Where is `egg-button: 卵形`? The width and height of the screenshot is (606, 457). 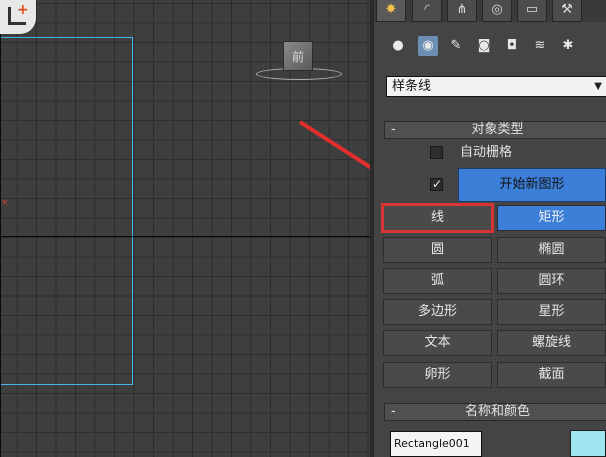 egg-button: 卵形 is located at coordinates (437, 375).